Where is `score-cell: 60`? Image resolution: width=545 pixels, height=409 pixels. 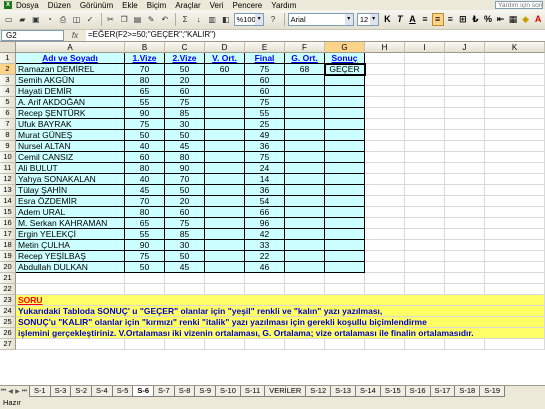 score-cell: 60 is located at coordinates (145, 157).